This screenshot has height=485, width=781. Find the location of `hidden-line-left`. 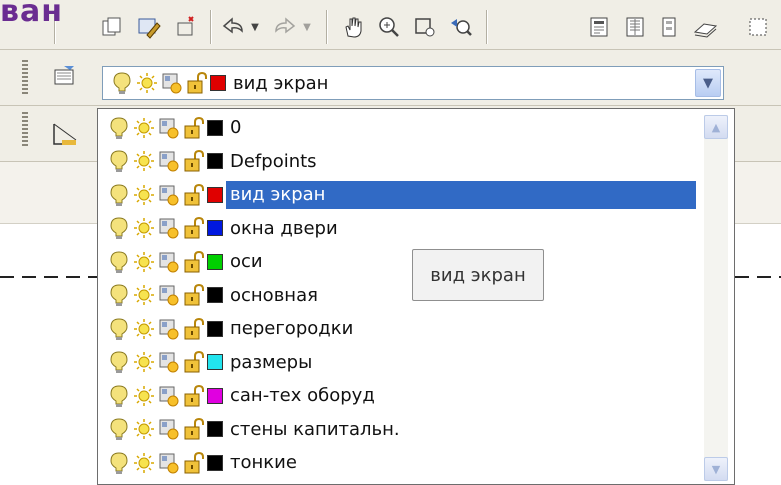

hidden-line-left is located at coordinates (48, 277).